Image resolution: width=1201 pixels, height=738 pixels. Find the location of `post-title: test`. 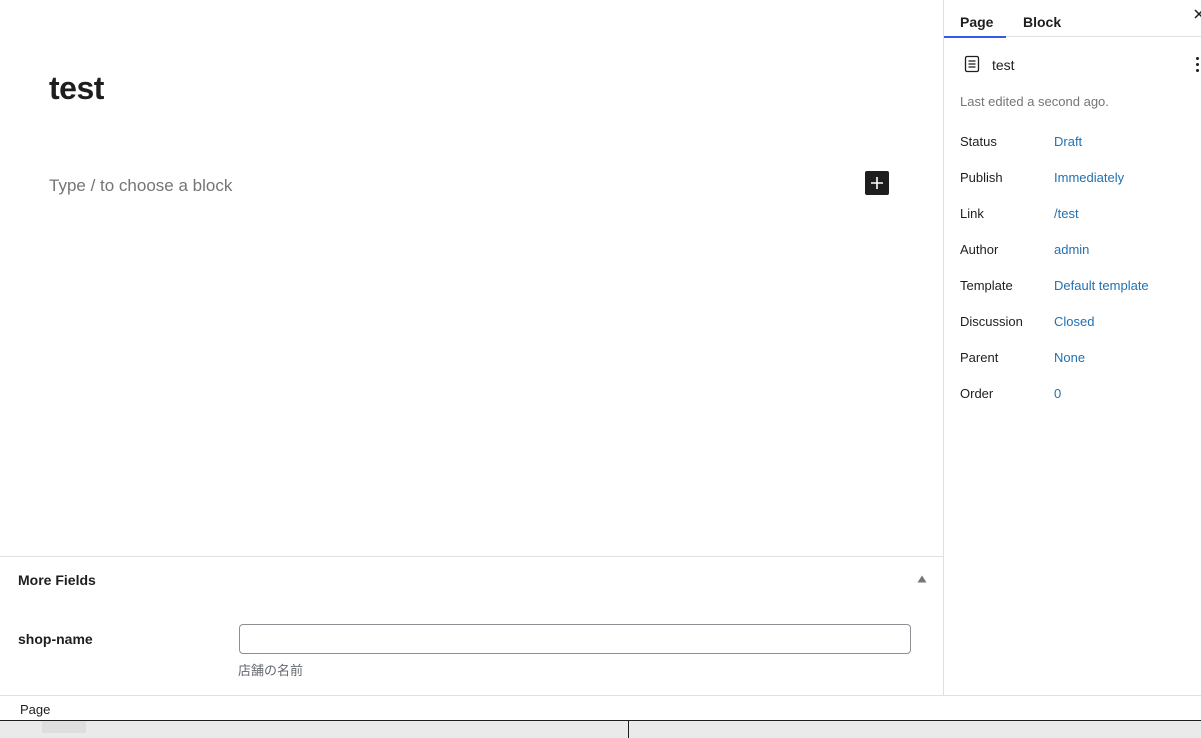

post-title: test is located at coordinates (76, 88).